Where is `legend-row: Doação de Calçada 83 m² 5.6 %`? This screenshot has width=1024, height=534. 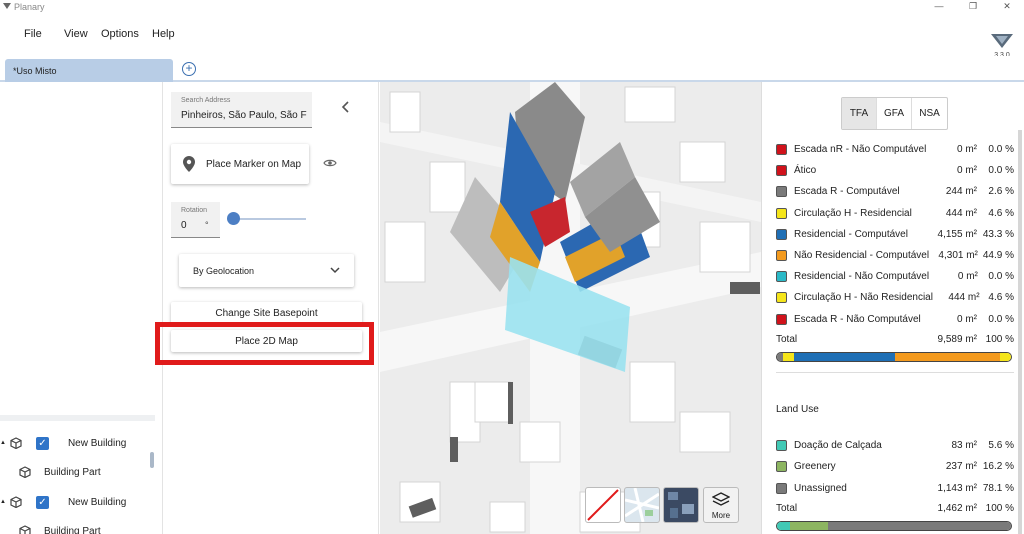 legend-row: Doação de Calçada 83 m² 5.6 % is located at coordinates (895, 445).